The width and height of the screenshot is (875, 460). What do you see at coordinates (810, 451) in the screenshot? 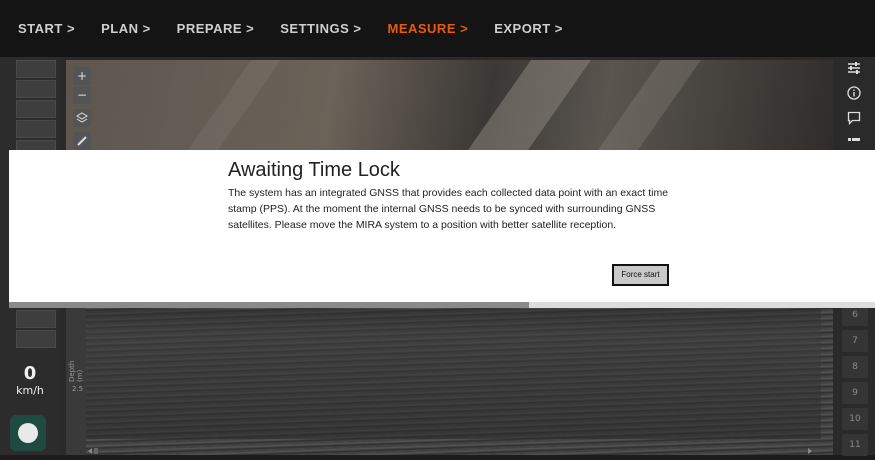
I see `scroll-right-icon` at bounding box center [810, 451].